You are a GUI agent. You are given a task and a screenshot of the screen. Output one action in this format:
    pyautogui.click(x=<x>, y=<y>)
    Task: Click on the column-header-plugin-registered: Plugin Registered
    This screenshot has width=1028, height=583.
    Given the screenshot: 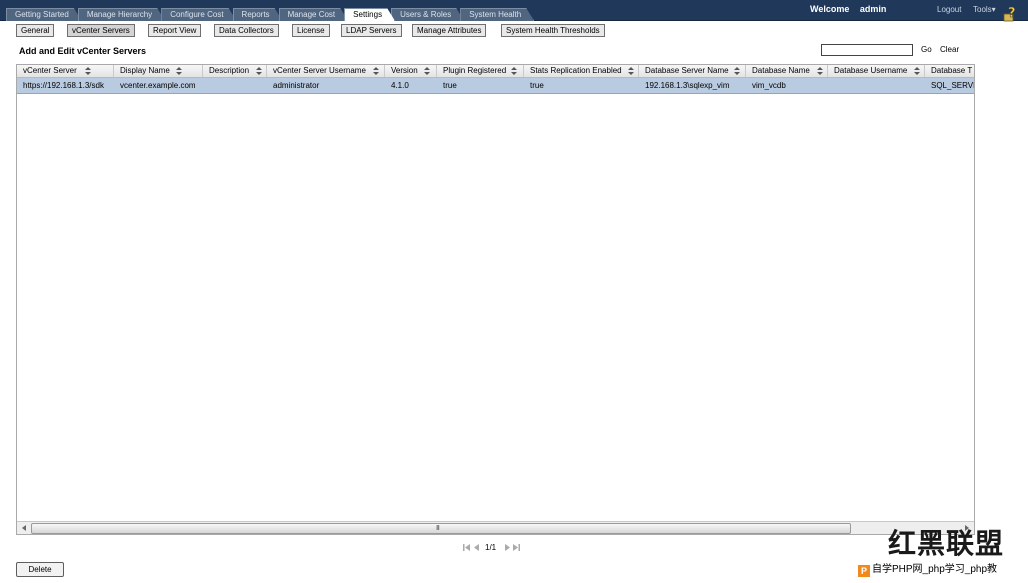 What is the action you would take?
    pyautogui.click(x=480, y=71)
    